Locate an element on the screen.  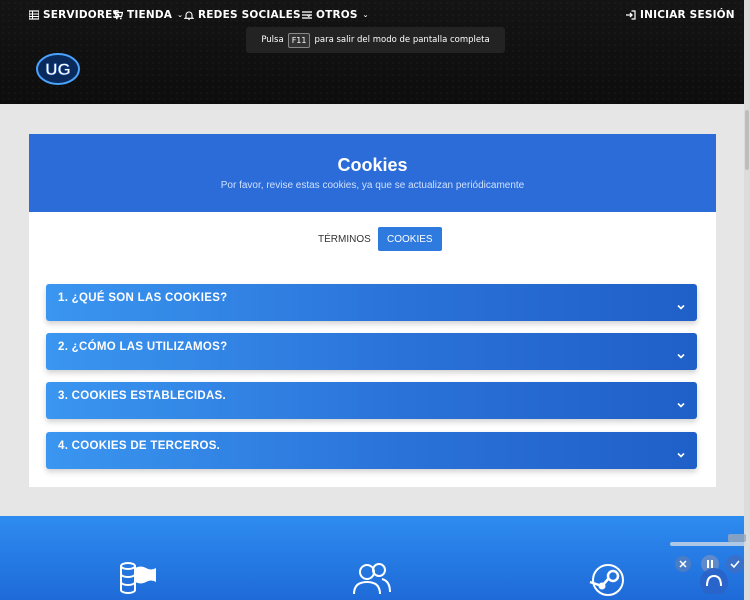
logo-text: UG is located at coordinates (58, 69).